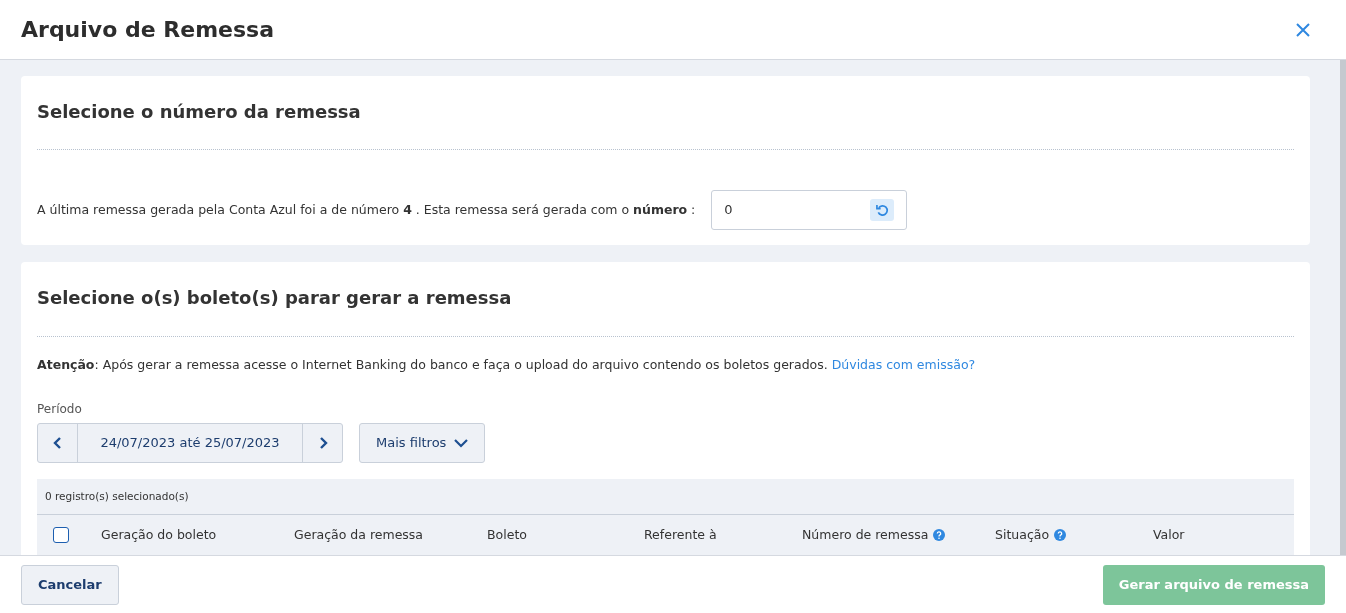 The image size is (1346, 613). I want to click on period-label: Período, so click(60, 409).